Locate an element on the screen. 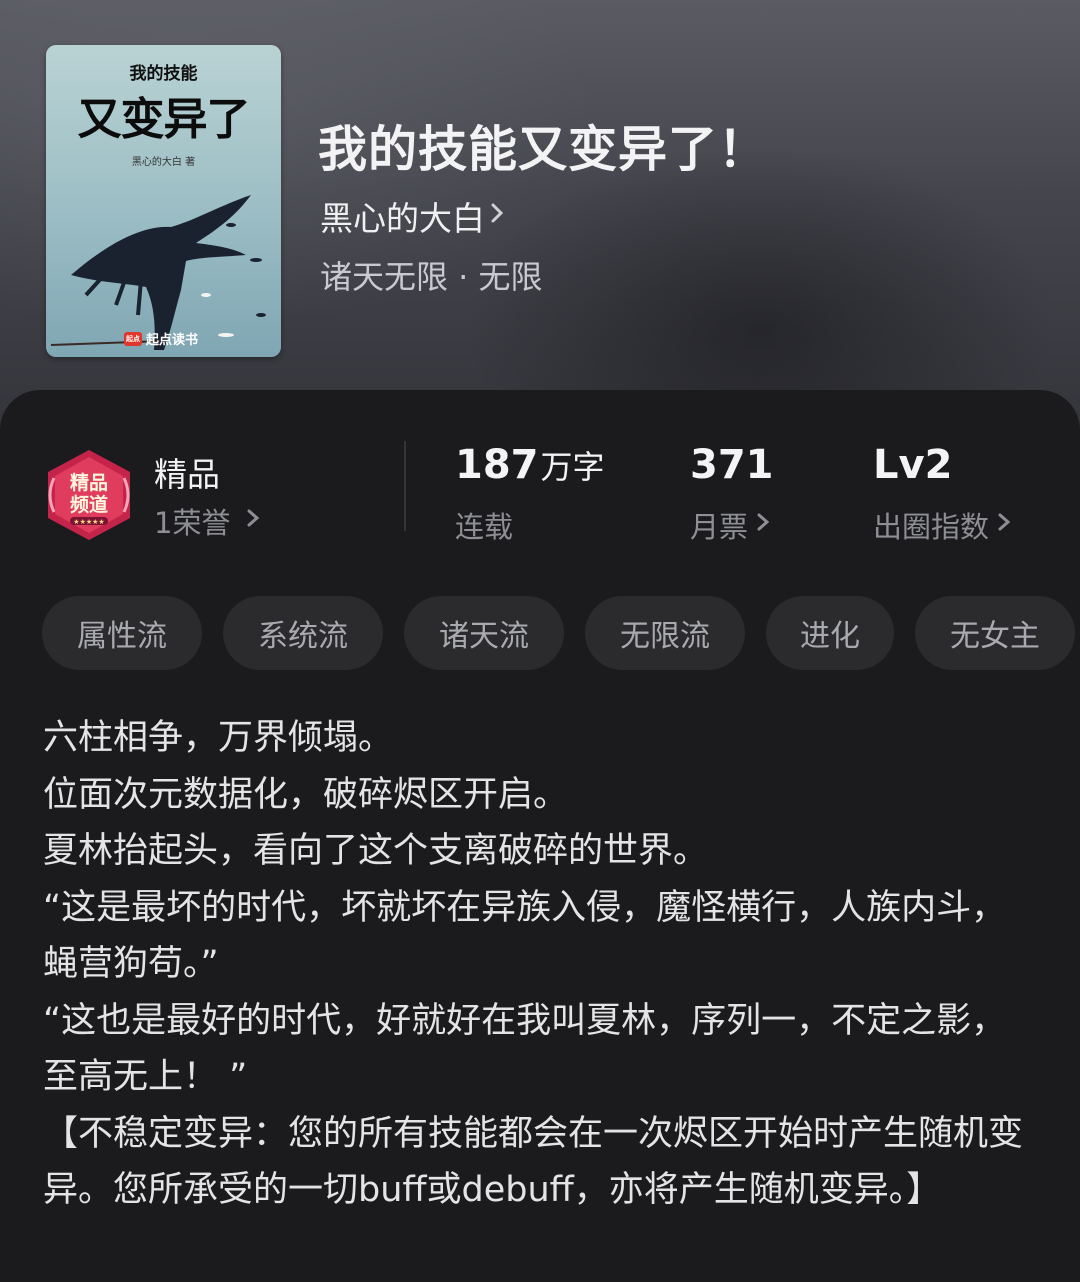  tag-list: 属性流 系统流 诸天流 无限流 进化 无女主 is located at coordinates (561, 633).